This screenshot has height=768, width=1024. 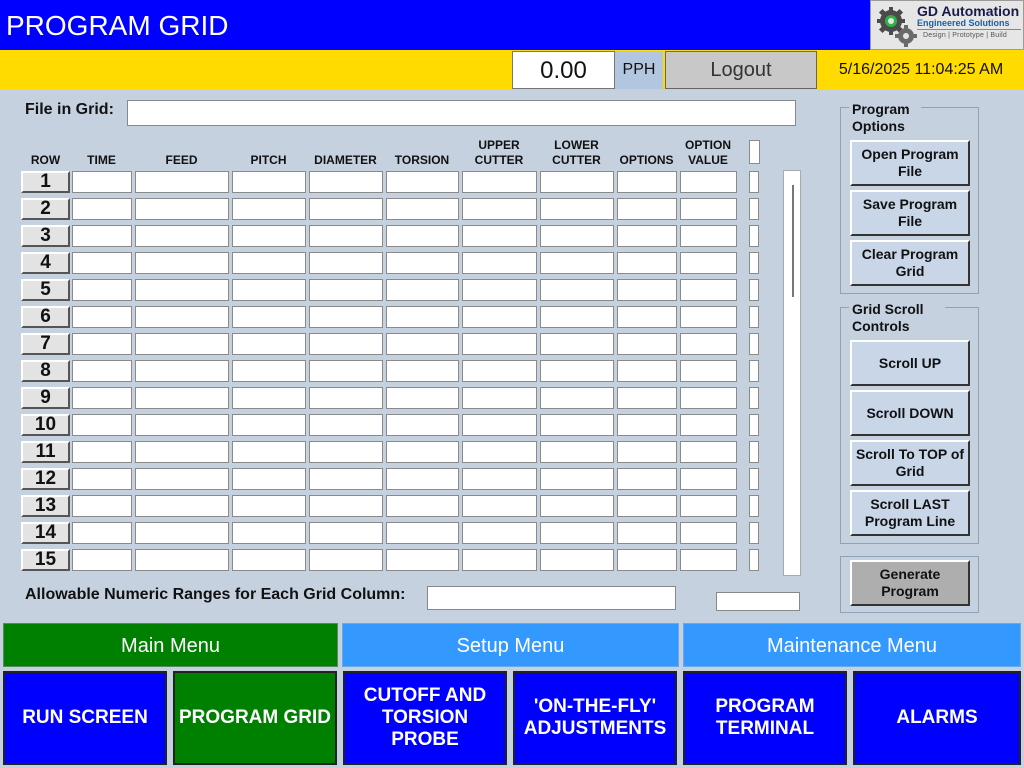 I want to click on maintenance-menu-header: Maintenance Menu, so click(x=852, y=645).